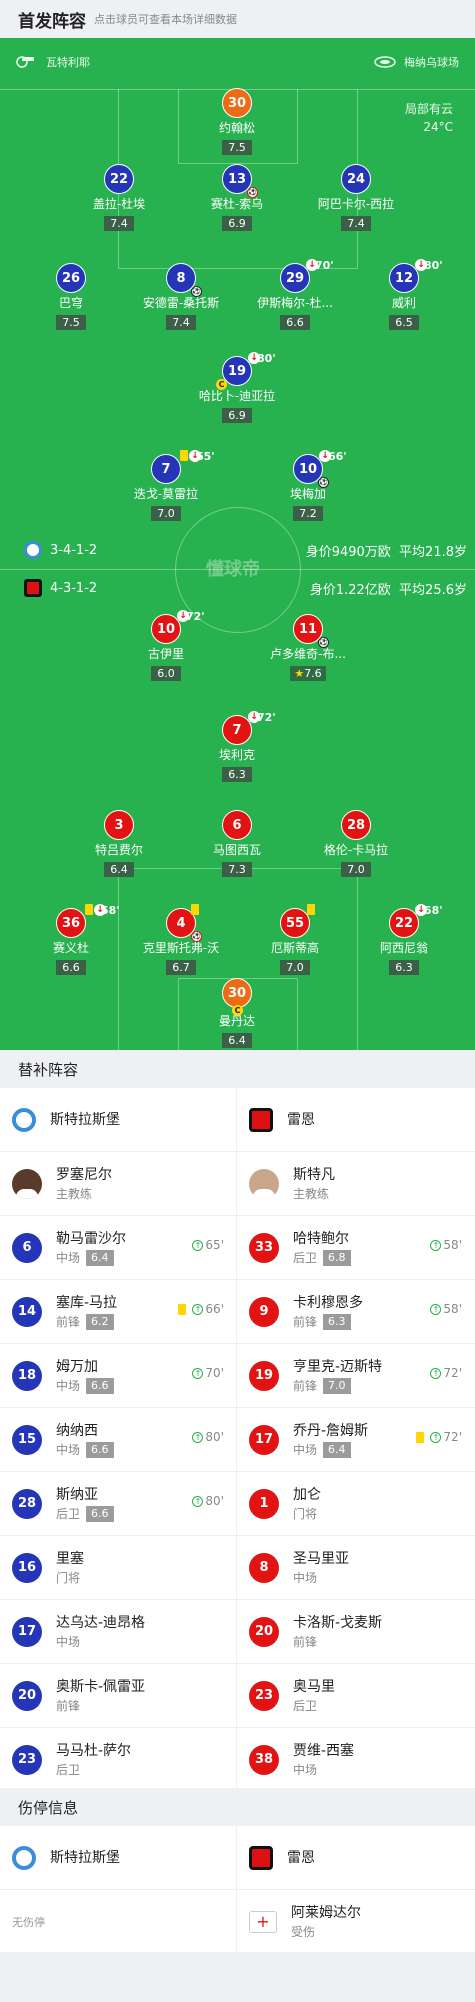 Image resolution: width=475 pixels, height=2002 pixels. What do you see at coordinates (416, 921) in the screenshot?
I see `player-number: 22 ↓ 58'` at bounding box center [416, 921].